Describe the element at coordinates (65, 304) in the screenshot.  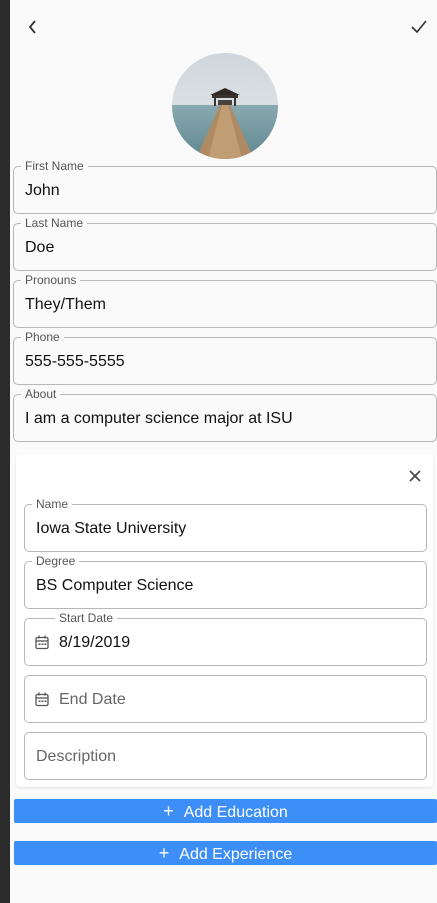
I see `pronouns-value: They/Them` at that location.